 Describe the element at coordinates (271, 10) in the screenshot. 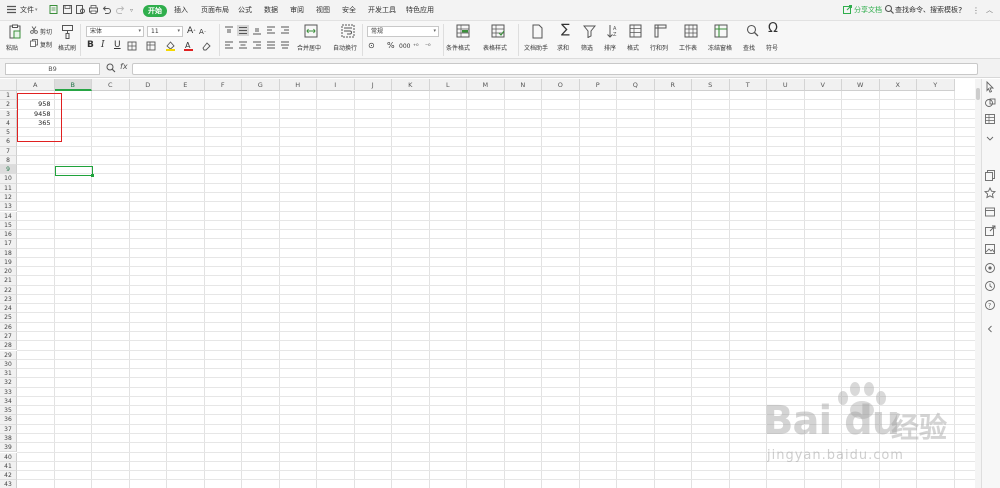

I see `tab-data: 数据` at that location.